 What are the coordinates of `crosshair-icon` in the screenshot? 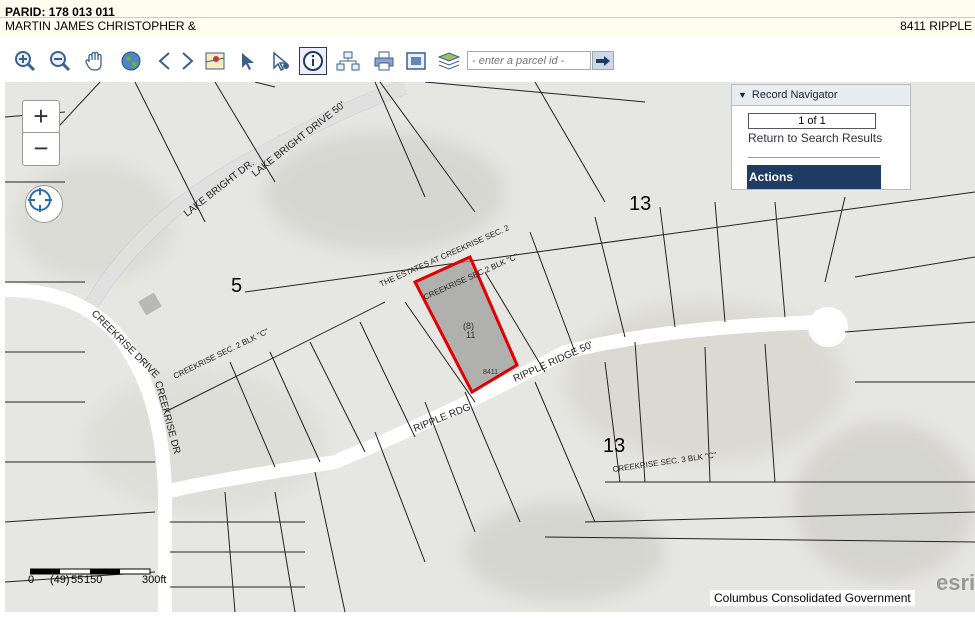 It's located at (40, 200).